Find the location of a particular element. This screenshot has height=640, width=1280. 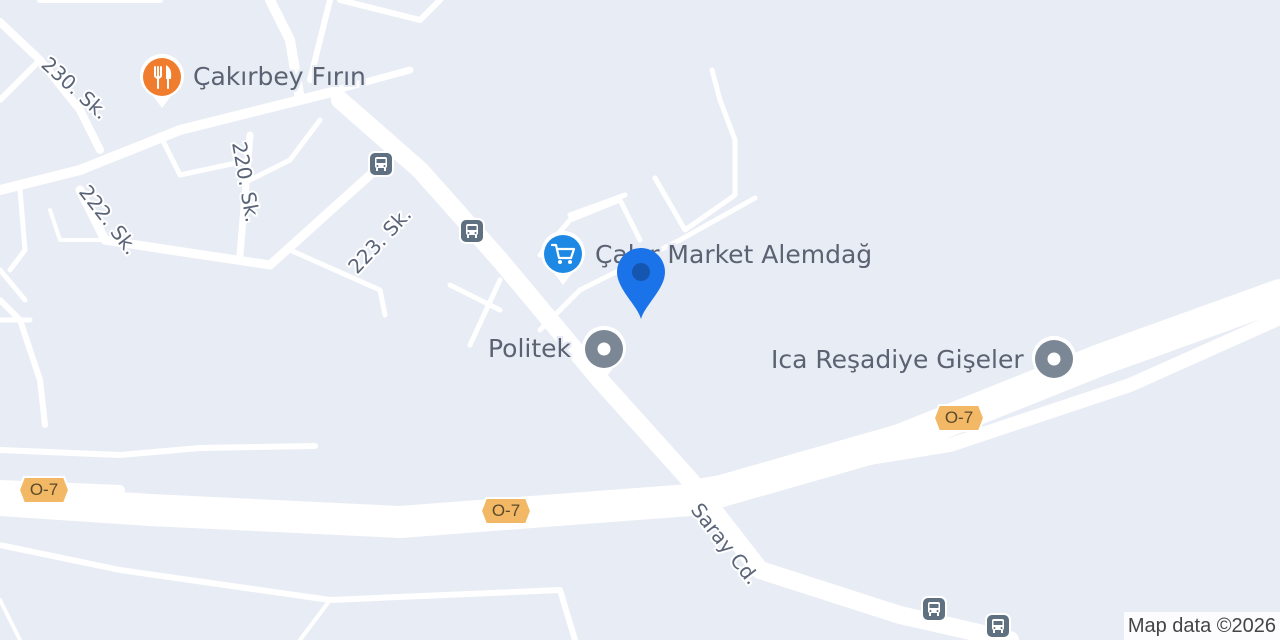

street-label-223: 223. Sk. is located at coordinates (379, 240).